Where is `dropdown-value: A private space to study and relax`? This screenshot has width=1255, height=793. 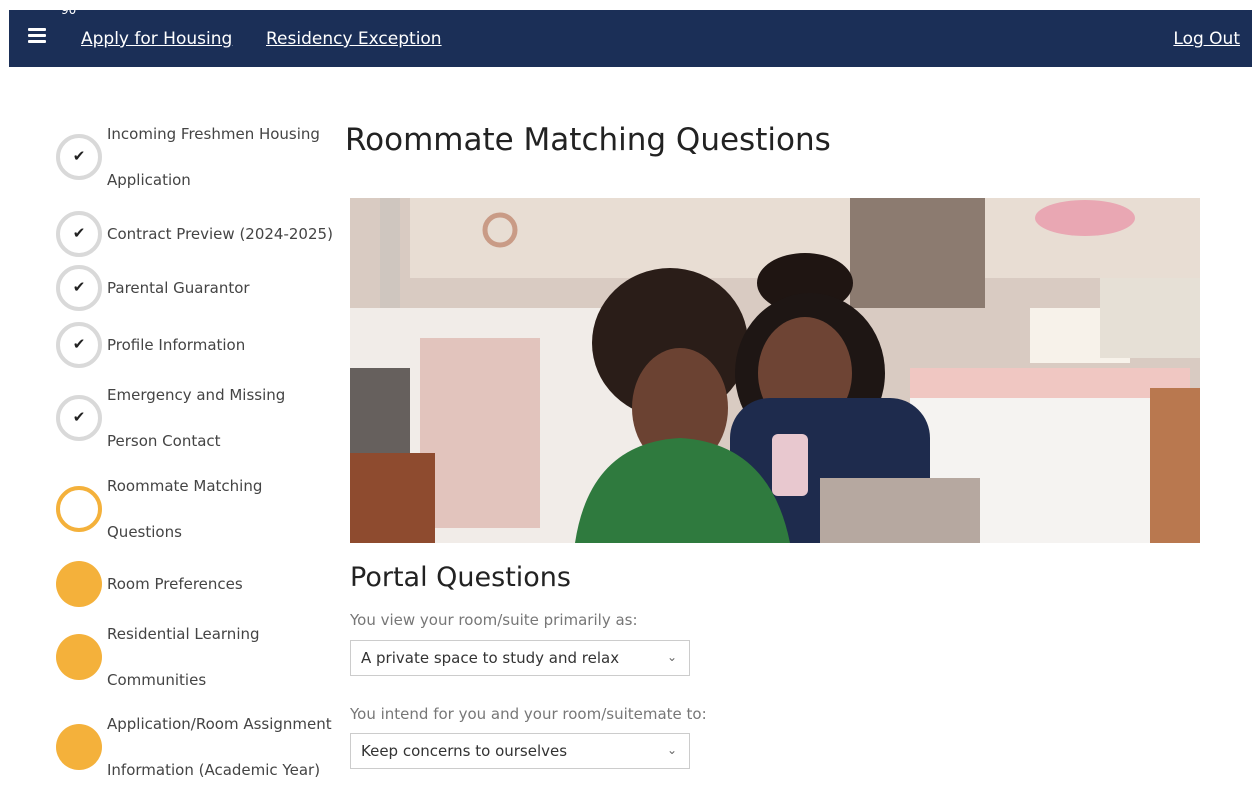 dropdown-value: A private space to study and relax is located at coordinates (490, 658).